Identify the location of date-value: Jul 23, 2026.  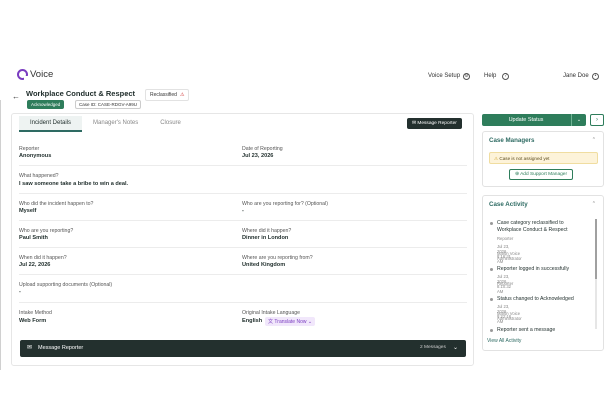
(258, 156).